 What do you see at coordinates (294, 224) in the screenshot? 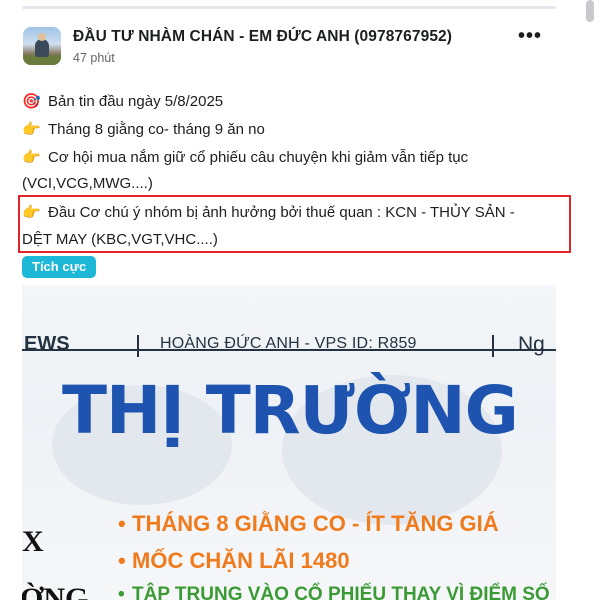
I see `highlight-box` at bounding box center [294, 224].